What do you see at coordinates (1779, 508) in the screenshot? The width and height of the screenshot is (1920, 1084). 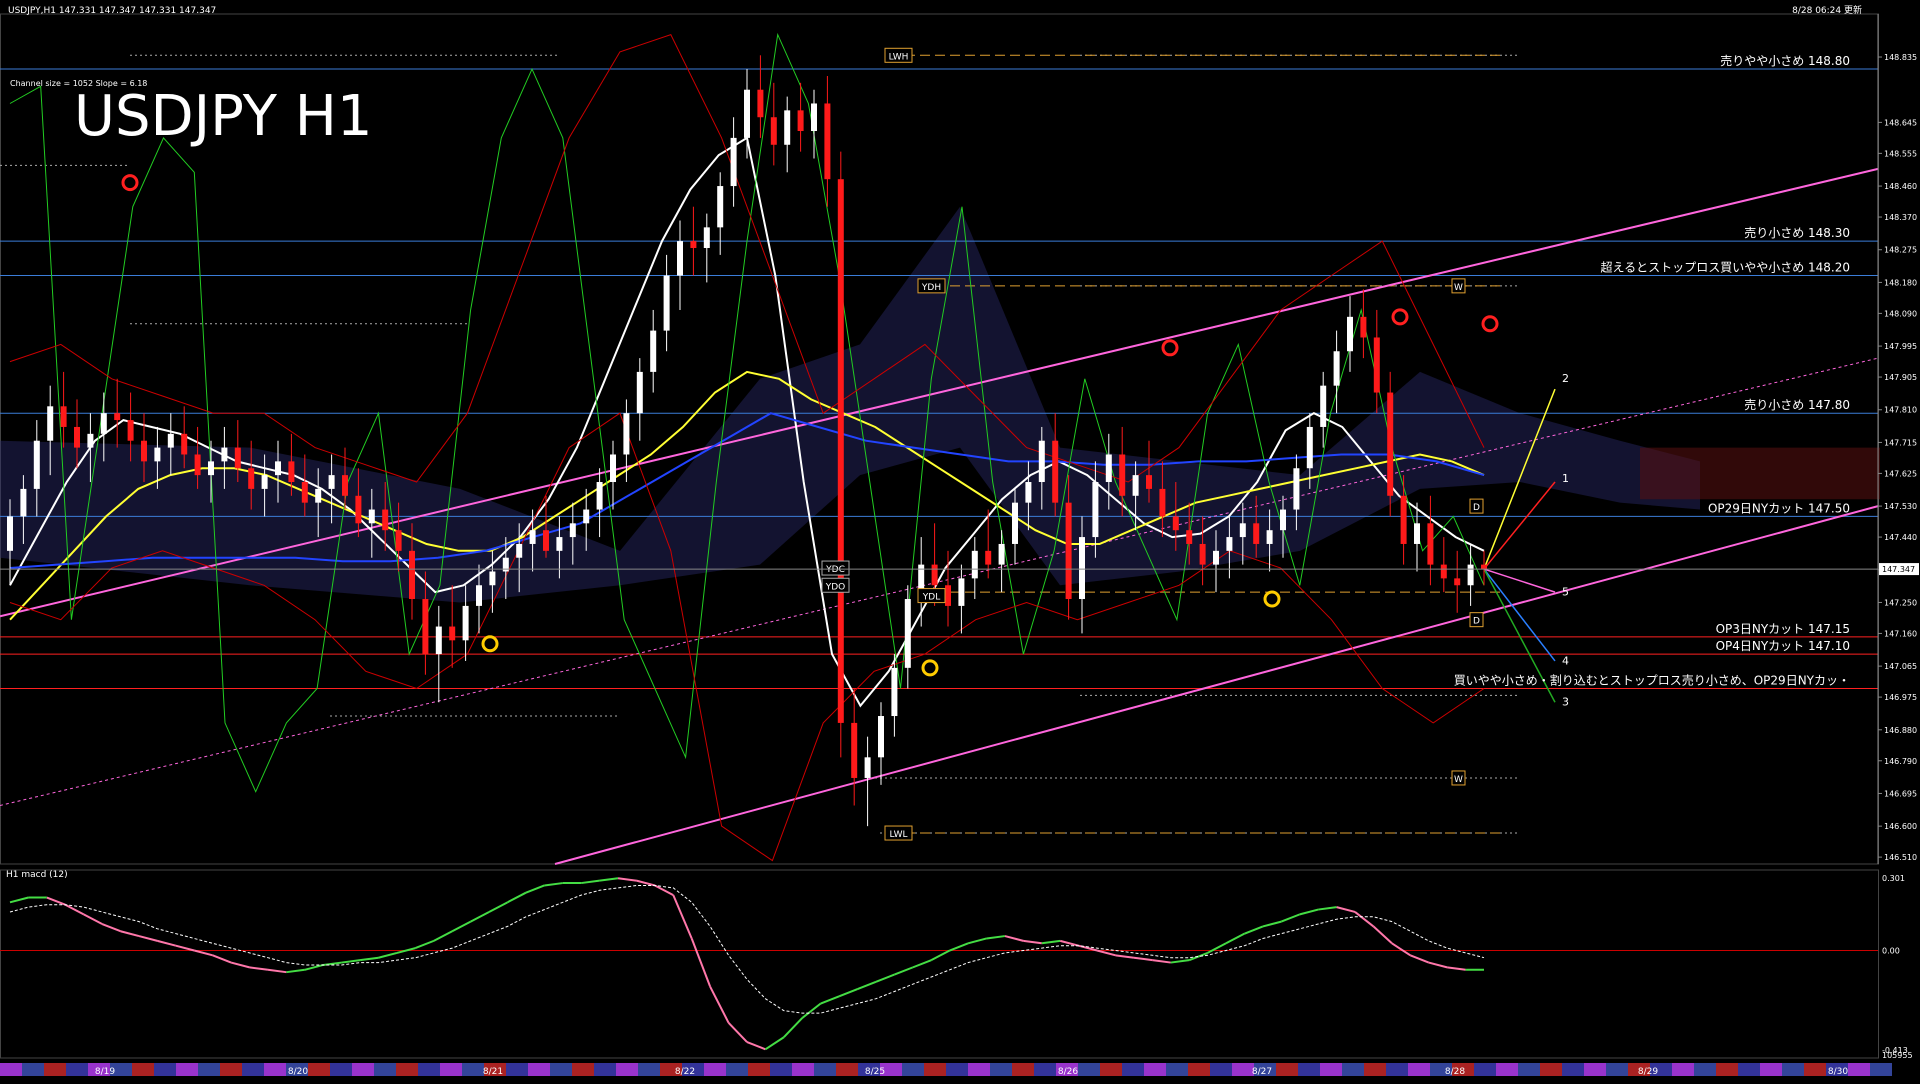 I see `level-label: OP29日NYカット 147.50` at bounding box center [1779, 508].